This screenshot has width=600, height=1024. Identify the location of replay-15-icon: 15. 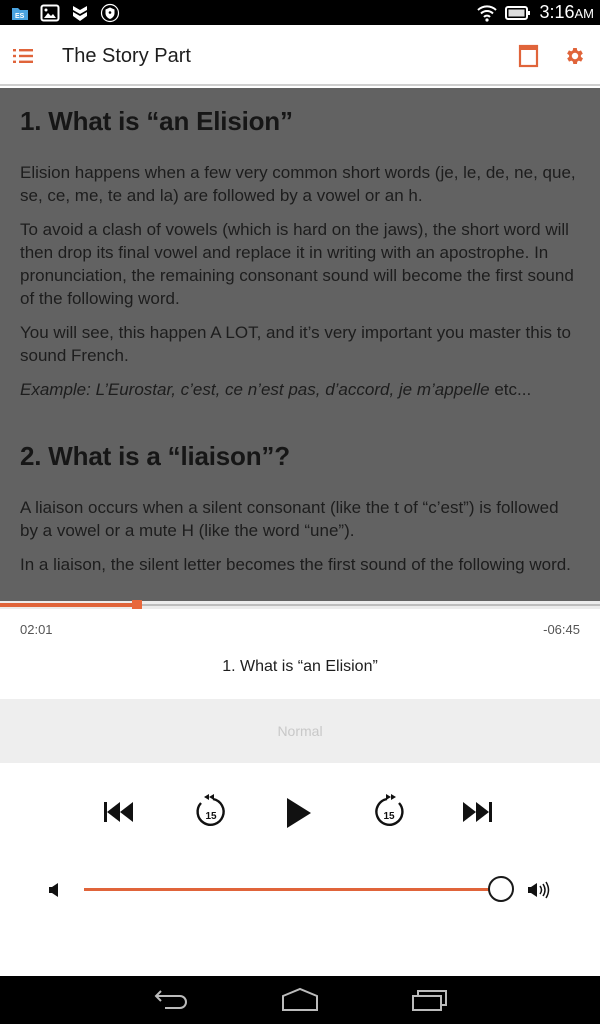
(211, 812).